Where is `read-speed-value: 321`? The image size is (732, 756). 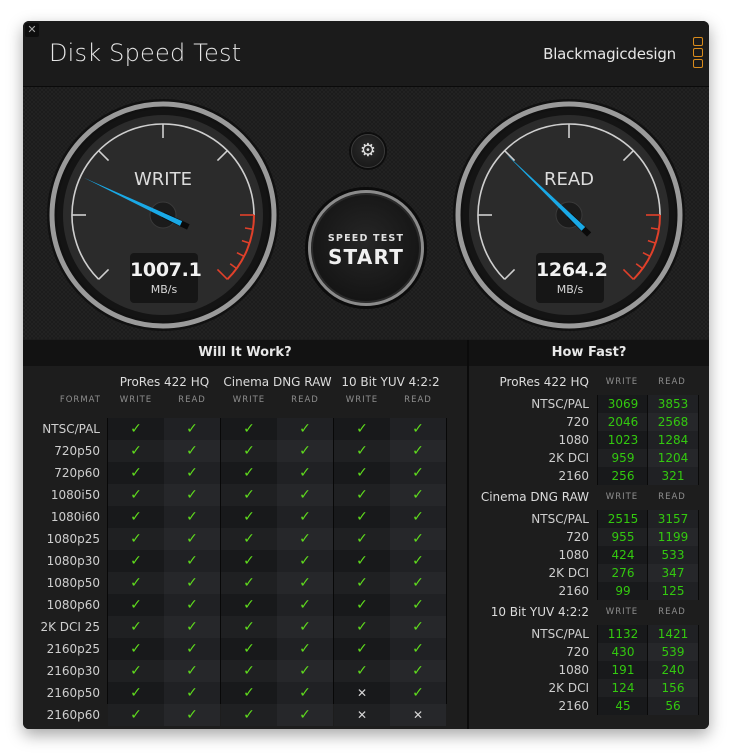
read-speed-value: 321 is located at coordinates (673, 476).